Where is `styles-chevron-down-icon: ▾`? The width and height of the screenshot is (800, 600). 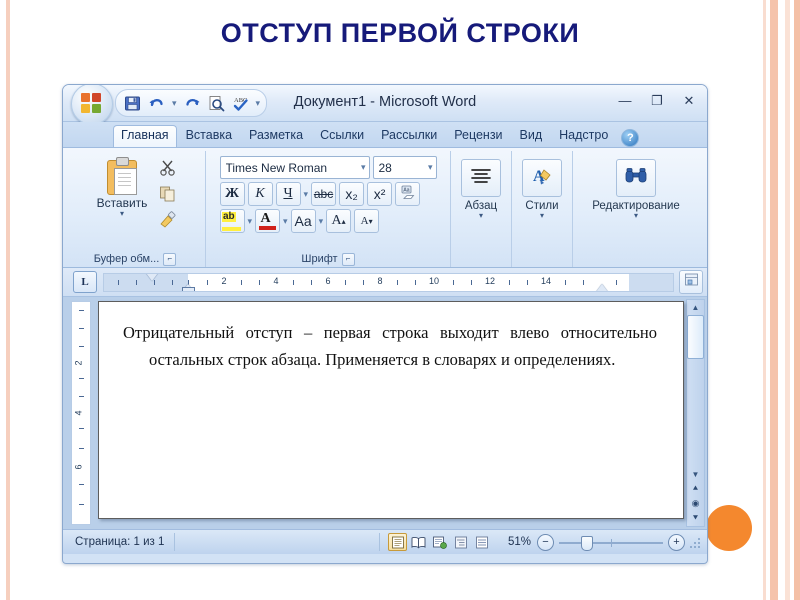 styles-chevron-down-icon: ▾ is located at coordinates (542, 216).